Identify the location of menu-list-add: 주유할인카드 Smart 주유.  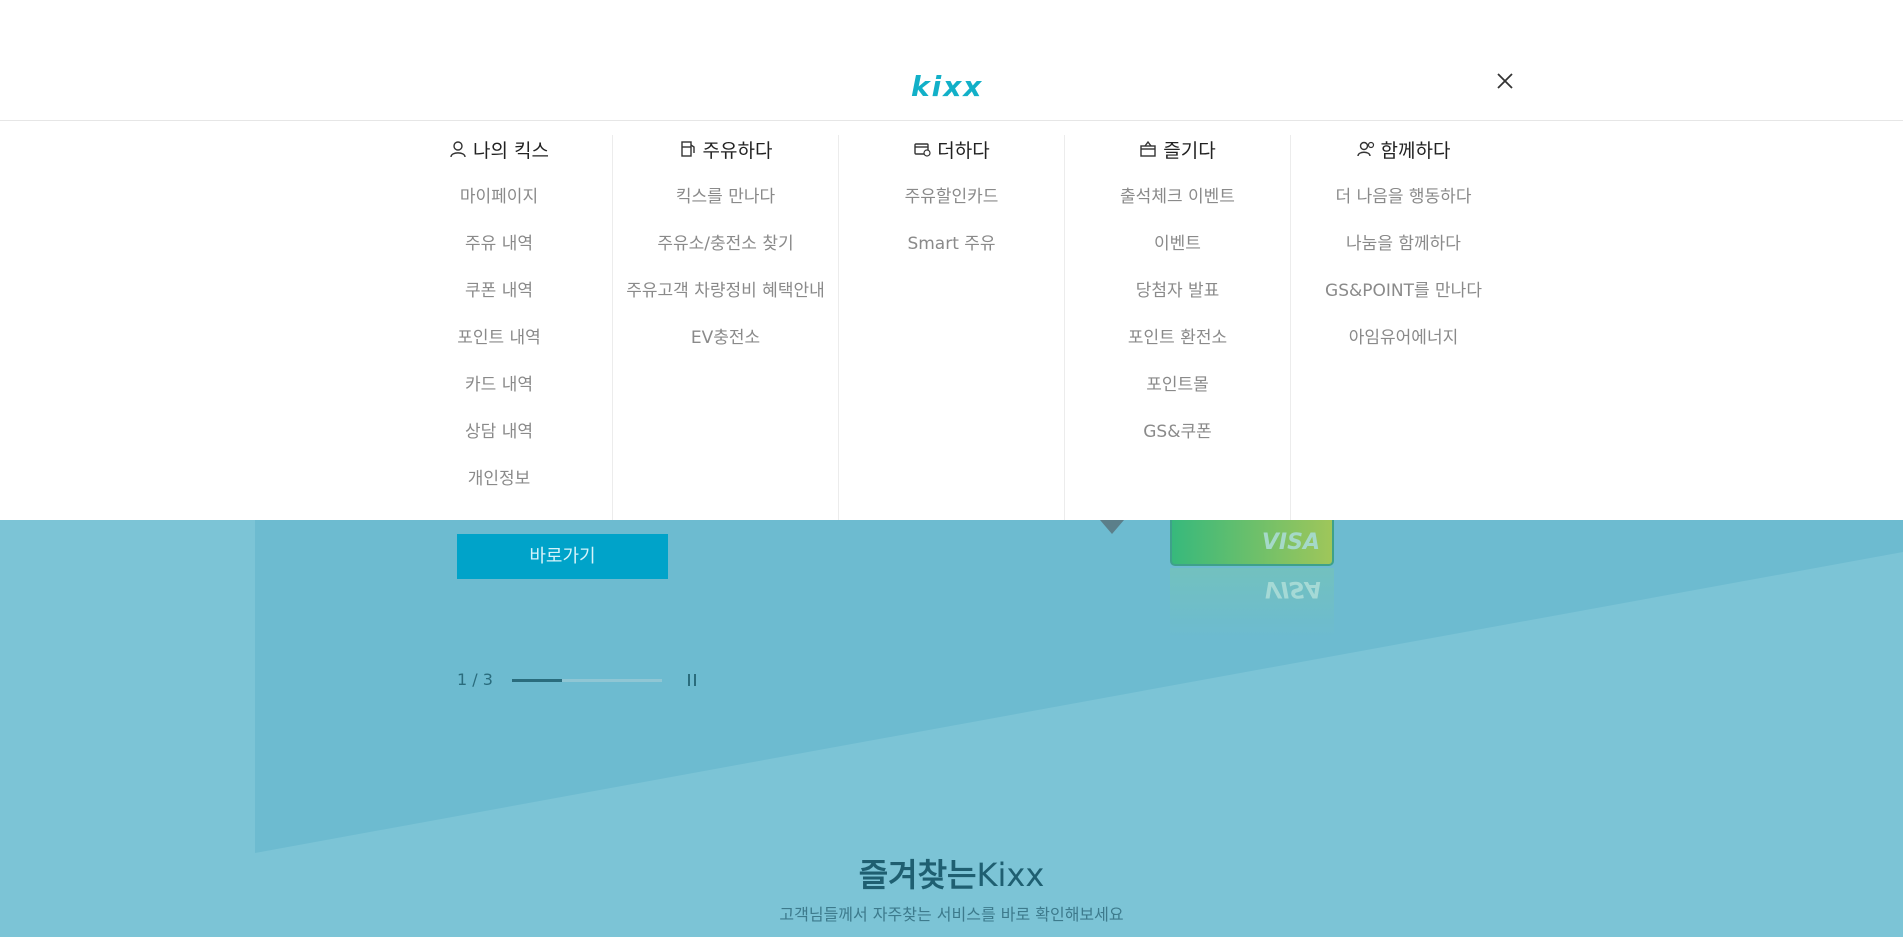
(951, 232).